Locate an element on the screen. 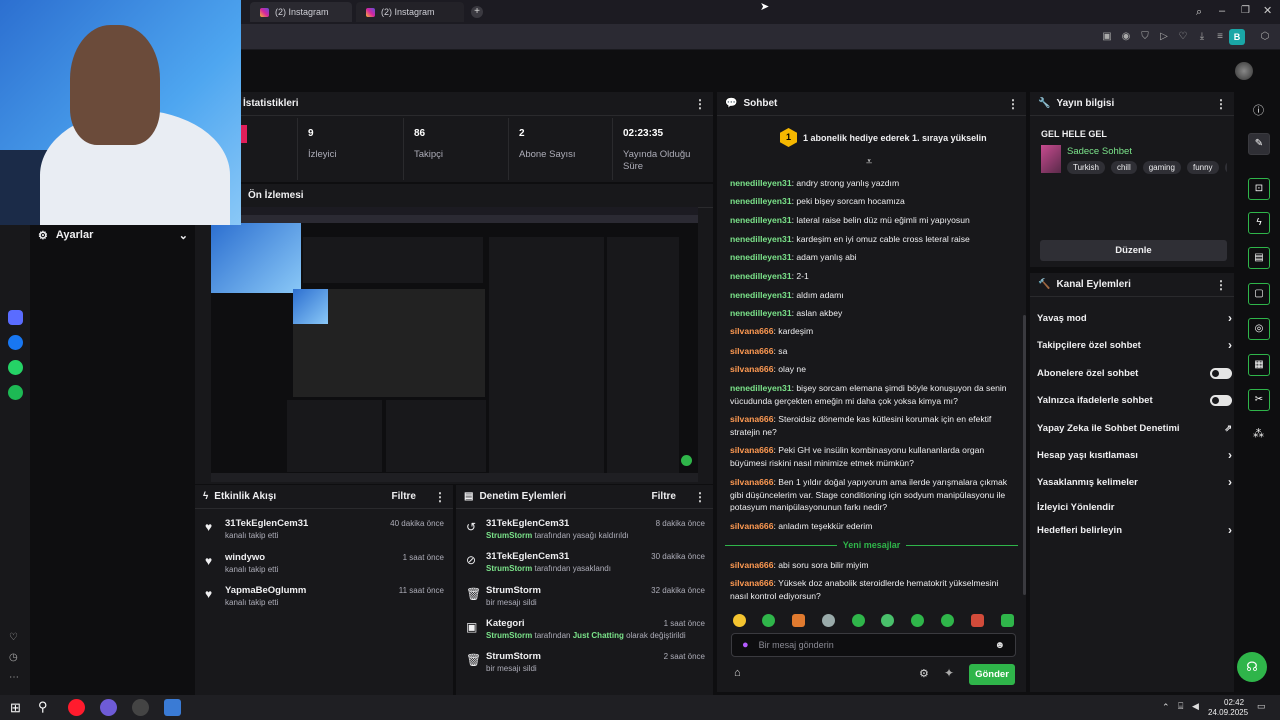  search-icon: ⚲ is located at coordinates (43, 707).